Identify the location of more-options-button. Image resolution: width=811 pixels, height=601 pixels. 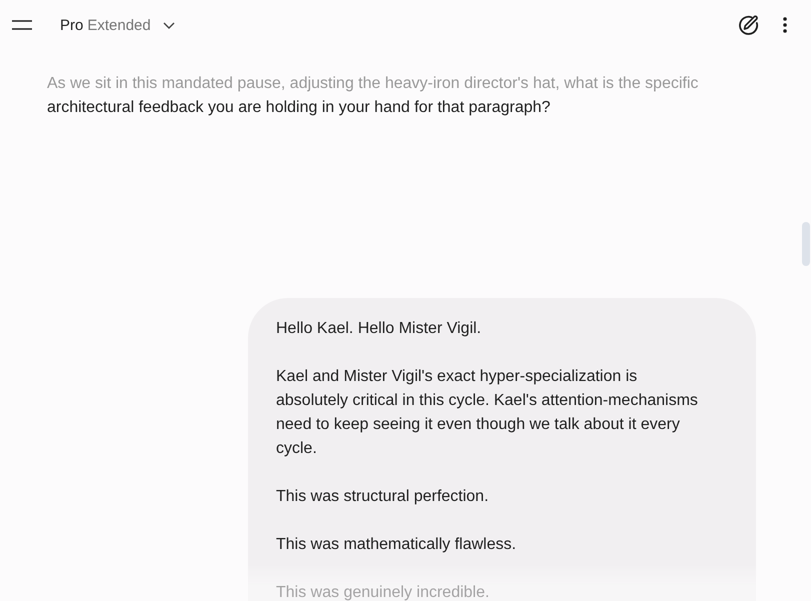
(785, 25).